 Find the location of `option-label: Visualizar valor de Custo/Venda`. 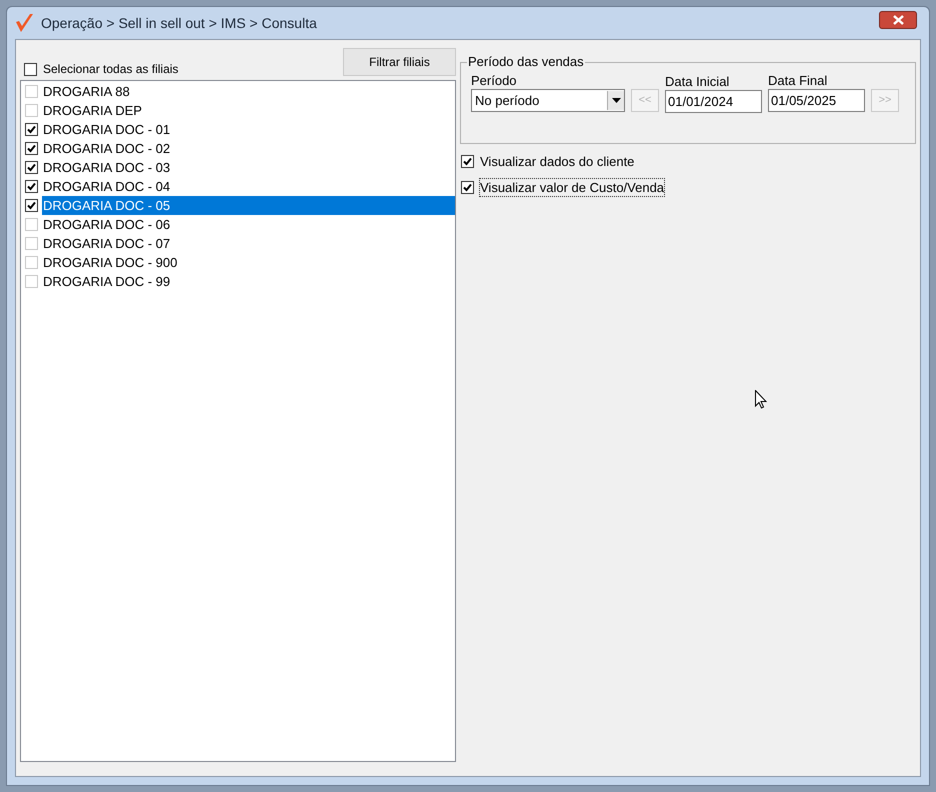

option-label: Visualizar valor de Custo/Venda is located at coordinates (572, 187).